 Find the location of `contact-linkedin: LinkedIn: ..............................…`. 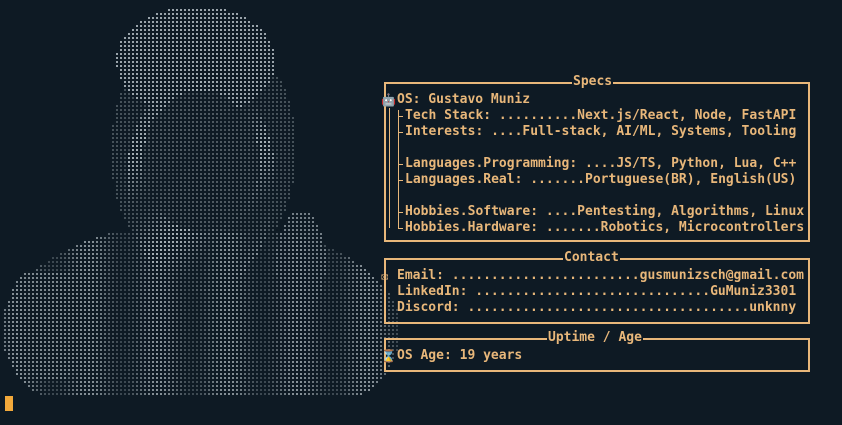

contact-linkedin: LinkedIn: ..............................… is located at coordinates (596, 292).